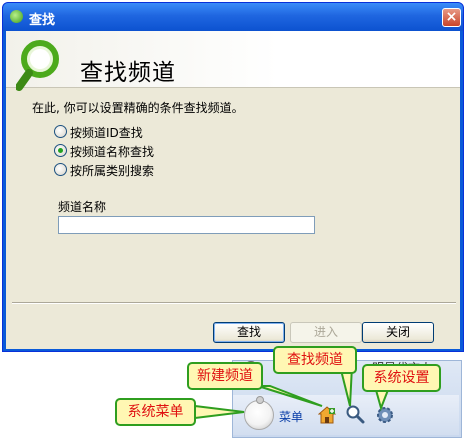 This screenshot has width=470, height=440. I want to click on channel-name-input, so click(186, 225).